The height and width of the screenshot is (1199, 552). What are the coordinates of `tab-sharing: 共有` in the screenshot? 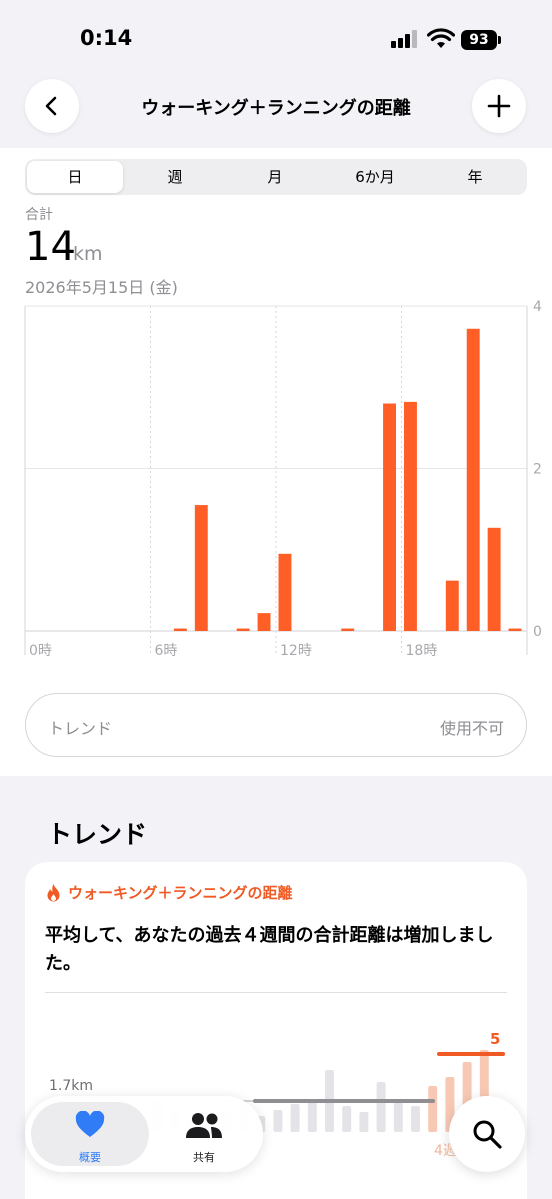 It's located at (204, 1134).